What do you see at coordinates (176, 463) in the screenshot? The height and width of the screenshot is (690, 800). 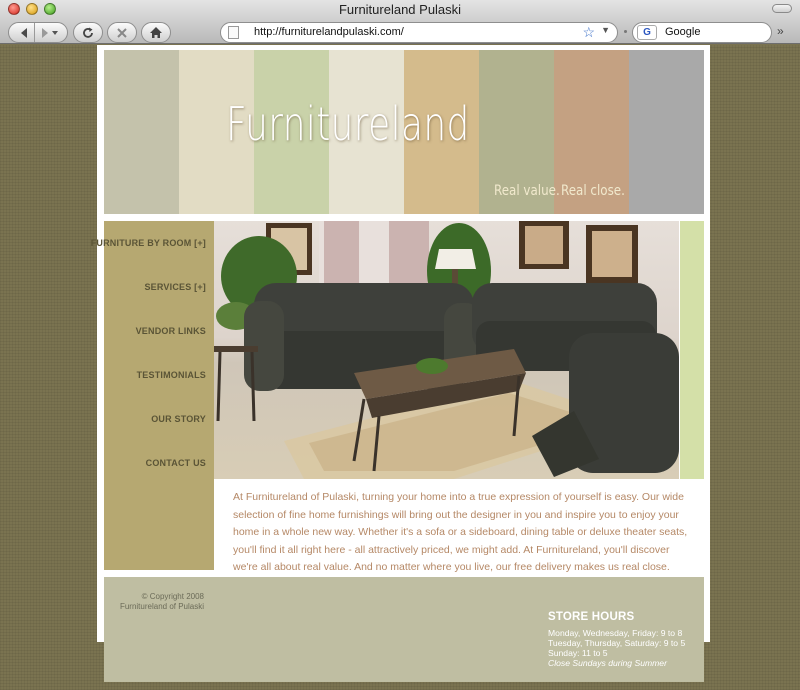 I see `nav-item-contact-us: CONTACT US` at bounding box center [176, 463].